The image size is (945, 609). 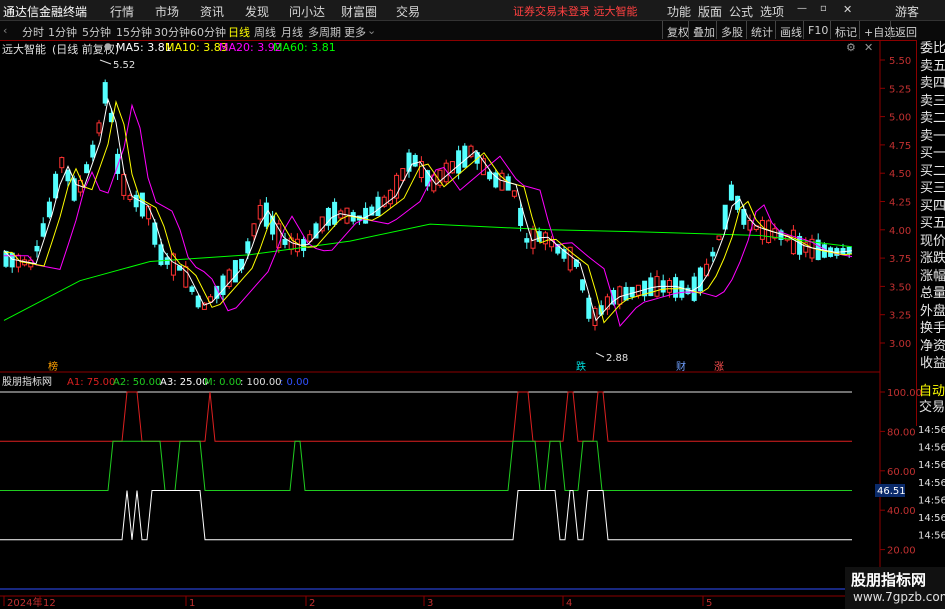 What do you see at coordinates (105, 62) in the screenshot?
I see `high-pointer` at bounding box center [105, 62].